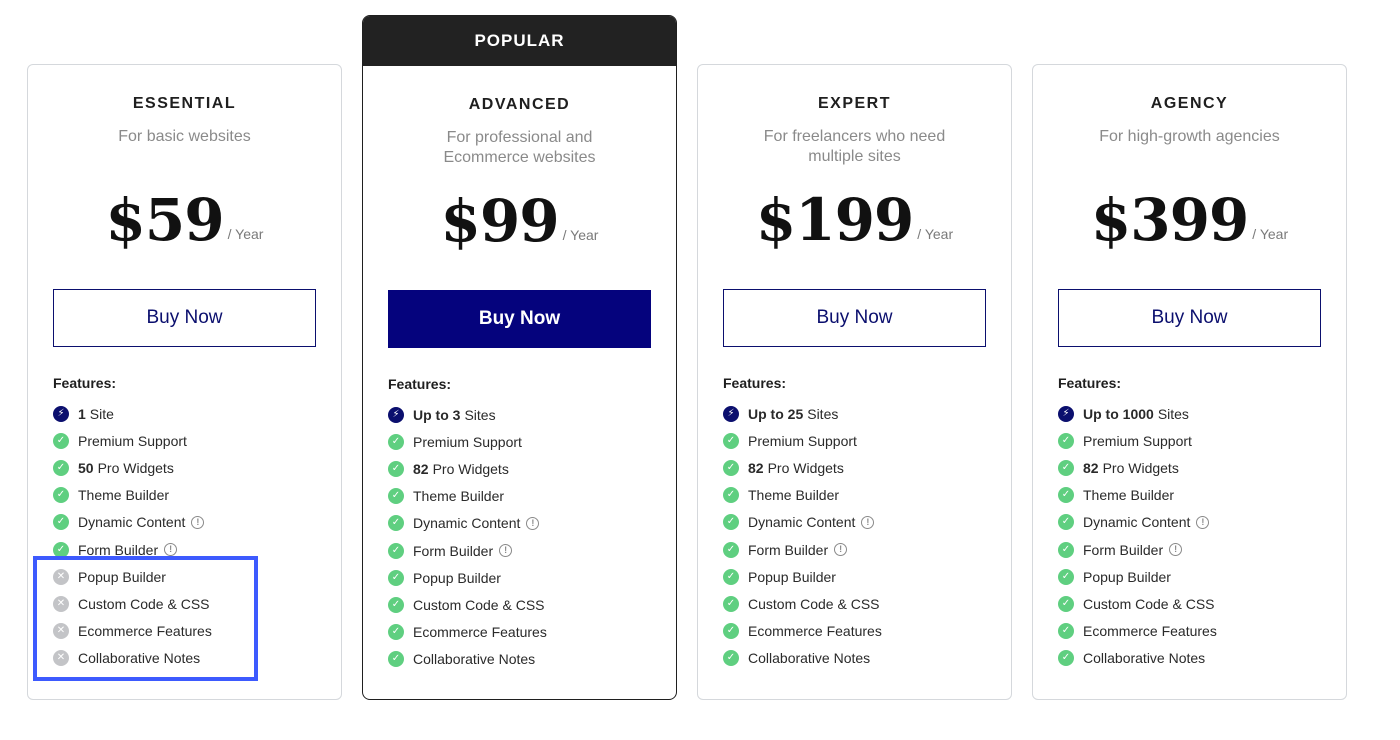 The width and height of the screenshot is (1400, 740). Describe the element at coordinates (165, 220) in the screenshot. I see `price-amount: $59` at that location.